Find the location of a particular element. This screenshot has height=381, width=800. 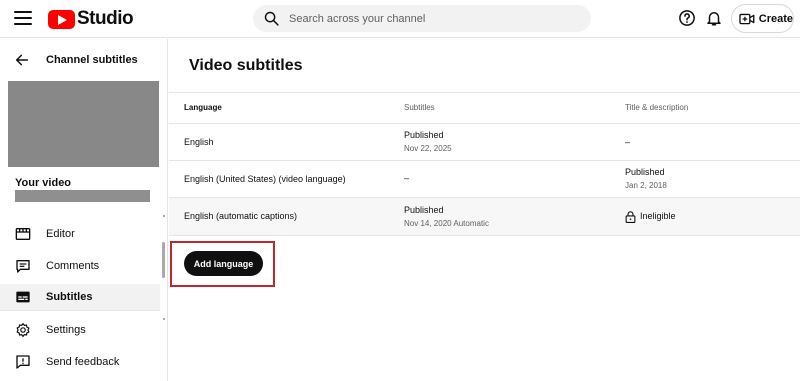

row-title-status: Published is located at coordinates (645, 172).